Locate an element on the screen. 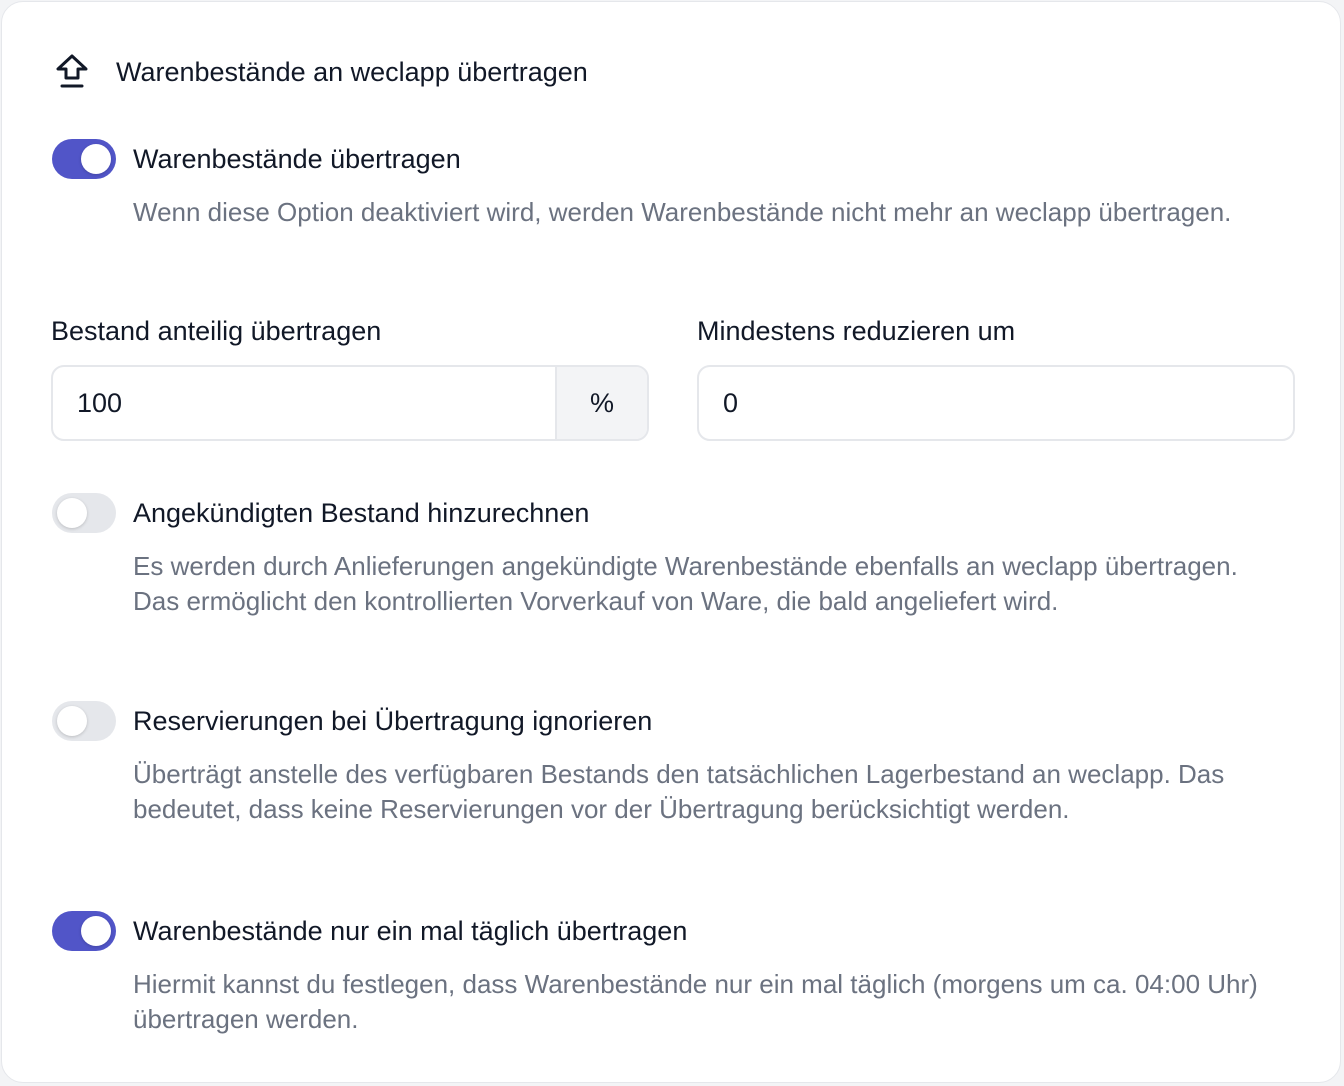 The width and height of the screenshot is (1344, 1086). setting-label: Angekündigten Bestand hinzurechnen is located at coordinates (361, 513).